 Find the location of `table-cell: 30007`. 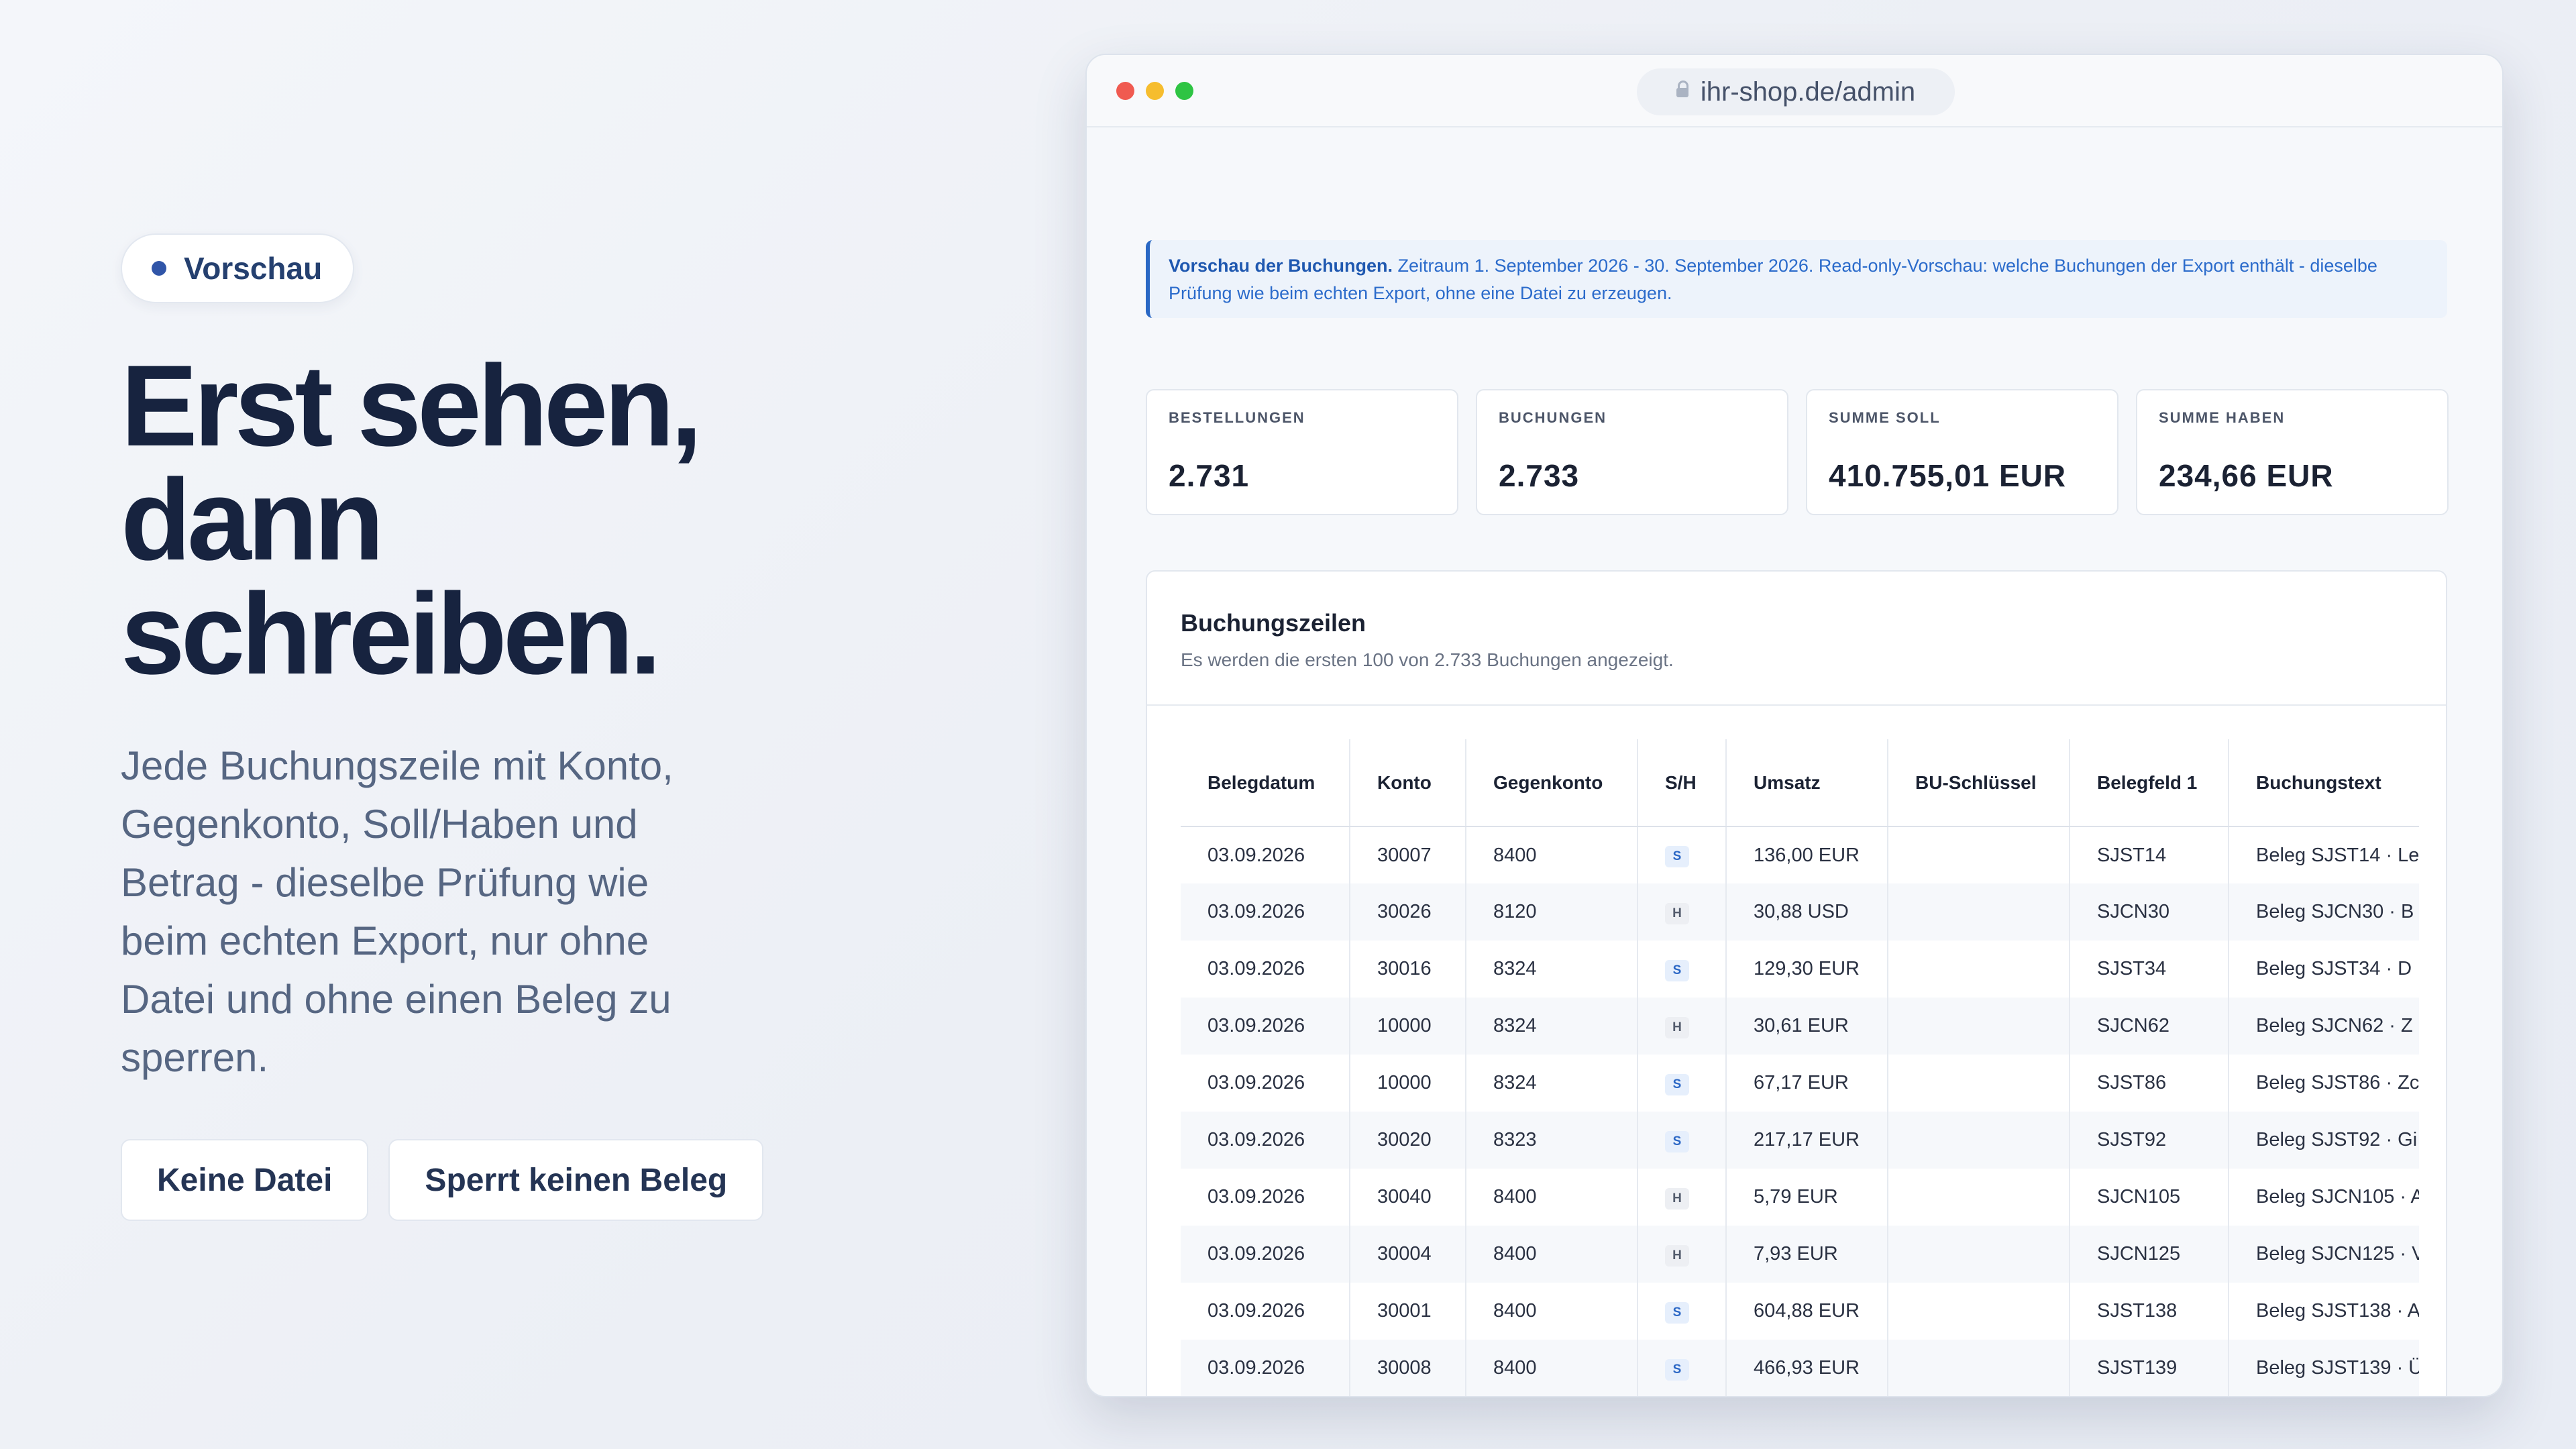

table-cell: 30007 is located at coordinates (1408, 854).